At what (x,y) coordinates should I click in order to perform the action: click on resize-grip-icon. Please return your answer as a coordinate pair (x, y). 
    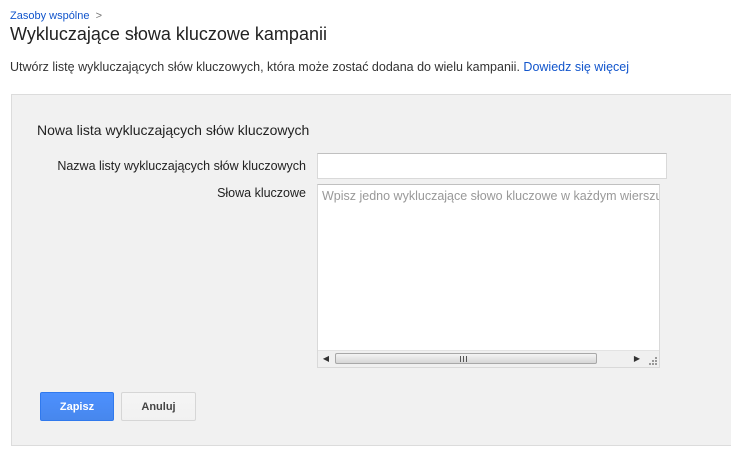
    Looking at the image, I should click on (652, 360).